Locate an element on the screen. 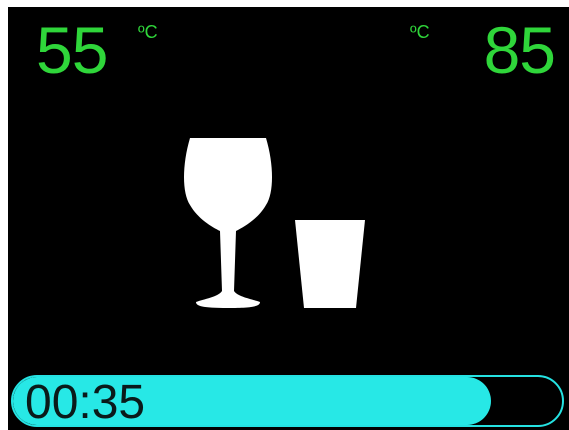 This screenshot has height=430, width=569. temperature-left-unit: ºC is located at coordinates (148, 32).